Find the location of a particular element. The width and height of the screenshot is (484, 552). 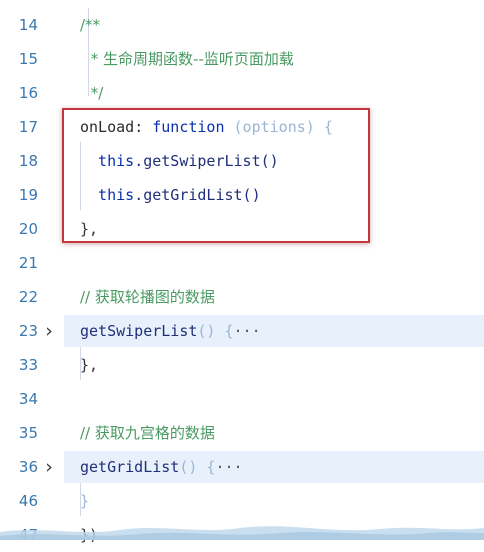

line-number: 17 is located at coordinates (28, 127).